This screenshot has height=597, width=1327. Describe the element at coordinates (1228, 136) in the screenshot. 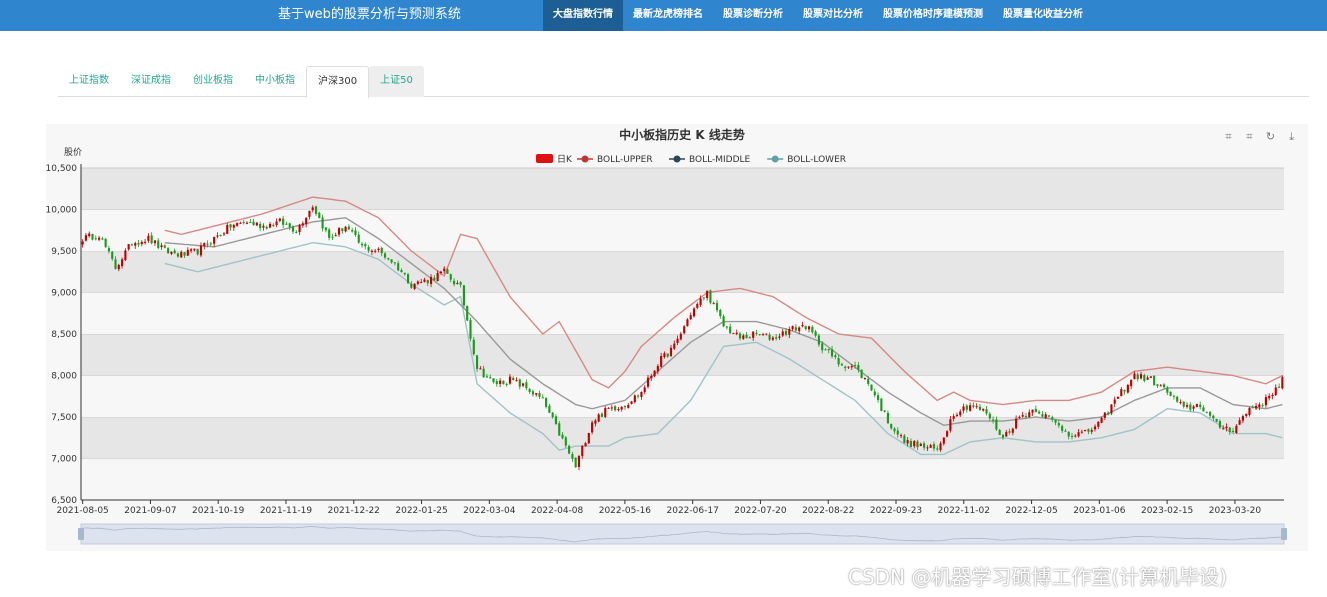

I see `zoom-icon: ⌗` at that location.